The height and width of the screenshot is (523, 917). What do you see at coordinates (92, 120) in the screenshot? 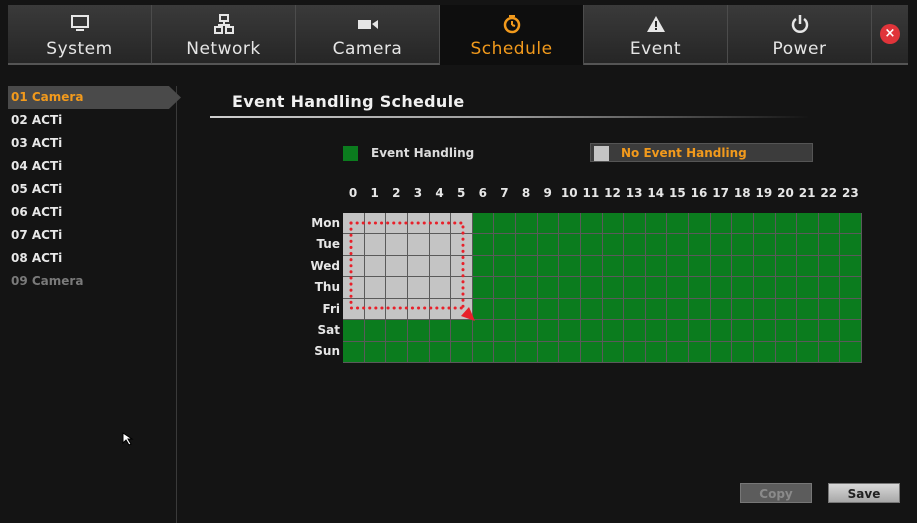
I see `sidebar-item-camera-02: 02 ACTi` at bounding box center [92, 120].